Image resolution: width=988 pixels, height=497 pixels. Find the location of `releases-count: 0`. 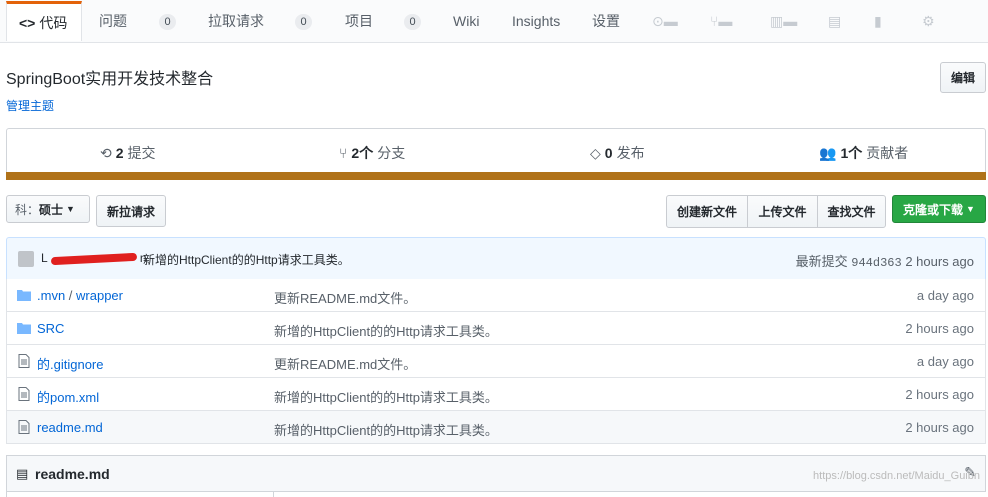

releases-count: 0 is located at coordinates (608, 153).